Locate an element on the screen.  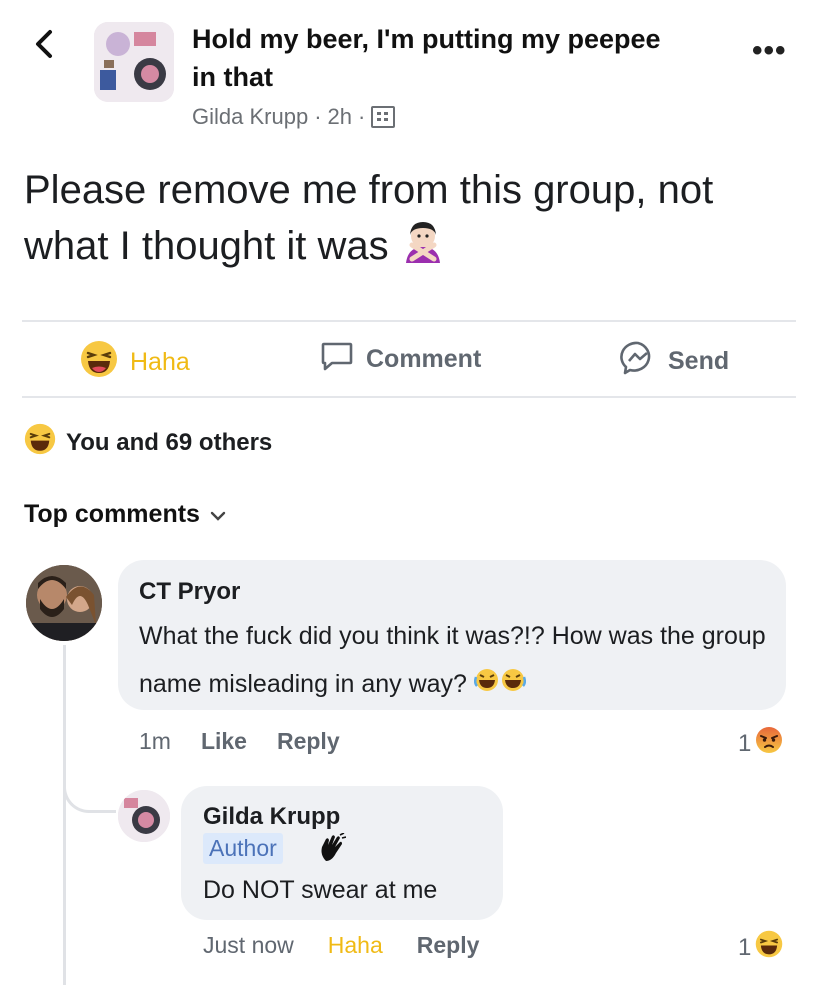
comment-actions: Just now Haha Reply is located at coordinates (341, 945).